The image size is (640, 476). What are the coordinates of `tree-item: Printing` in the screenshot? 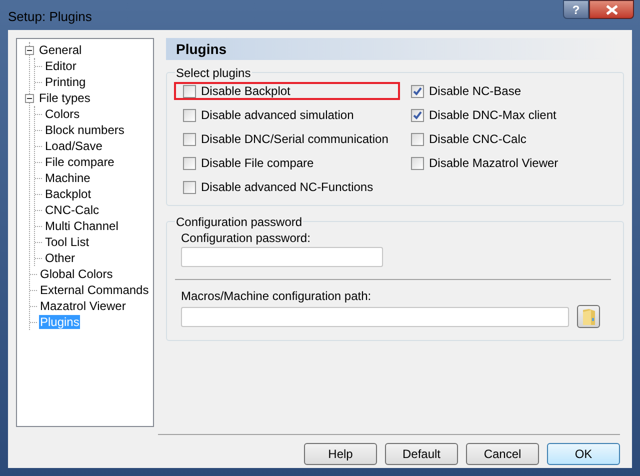 It's located at (65, 82).